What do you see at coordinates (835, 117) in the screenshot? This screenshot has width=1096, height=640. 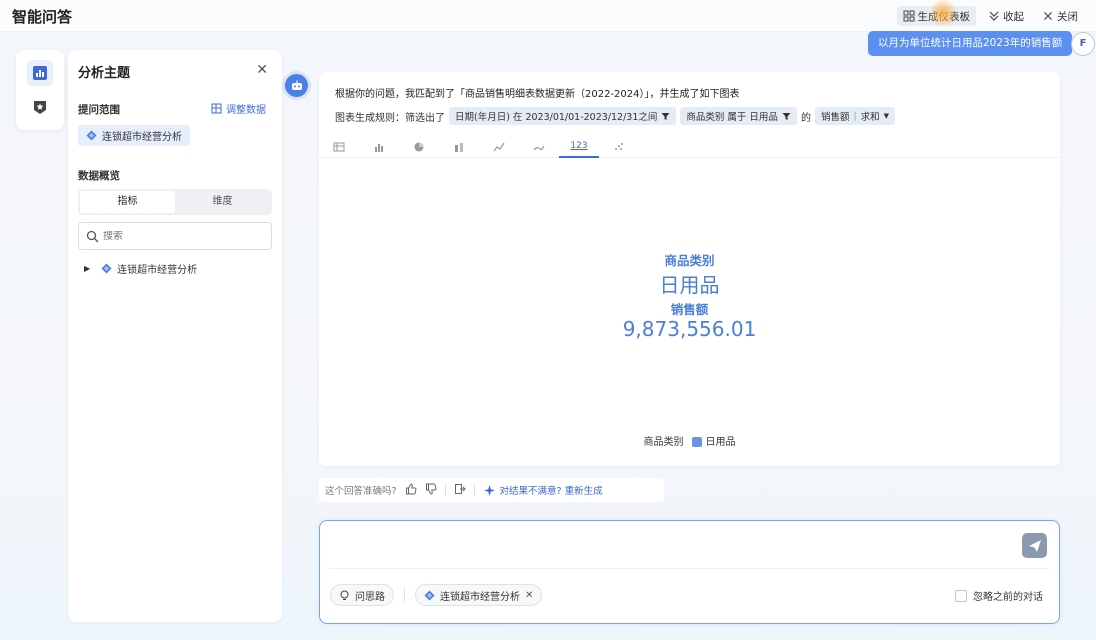 I see `measure-label: 销售额` at bounding box center [835, 117].